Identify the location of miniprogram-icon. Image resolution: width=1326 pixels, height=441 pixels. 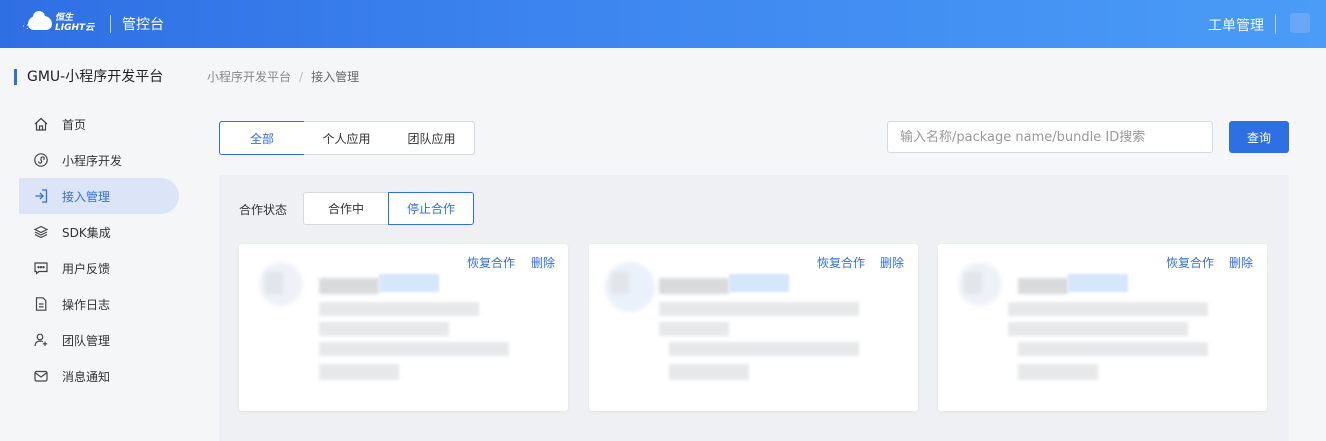
(41, 160).